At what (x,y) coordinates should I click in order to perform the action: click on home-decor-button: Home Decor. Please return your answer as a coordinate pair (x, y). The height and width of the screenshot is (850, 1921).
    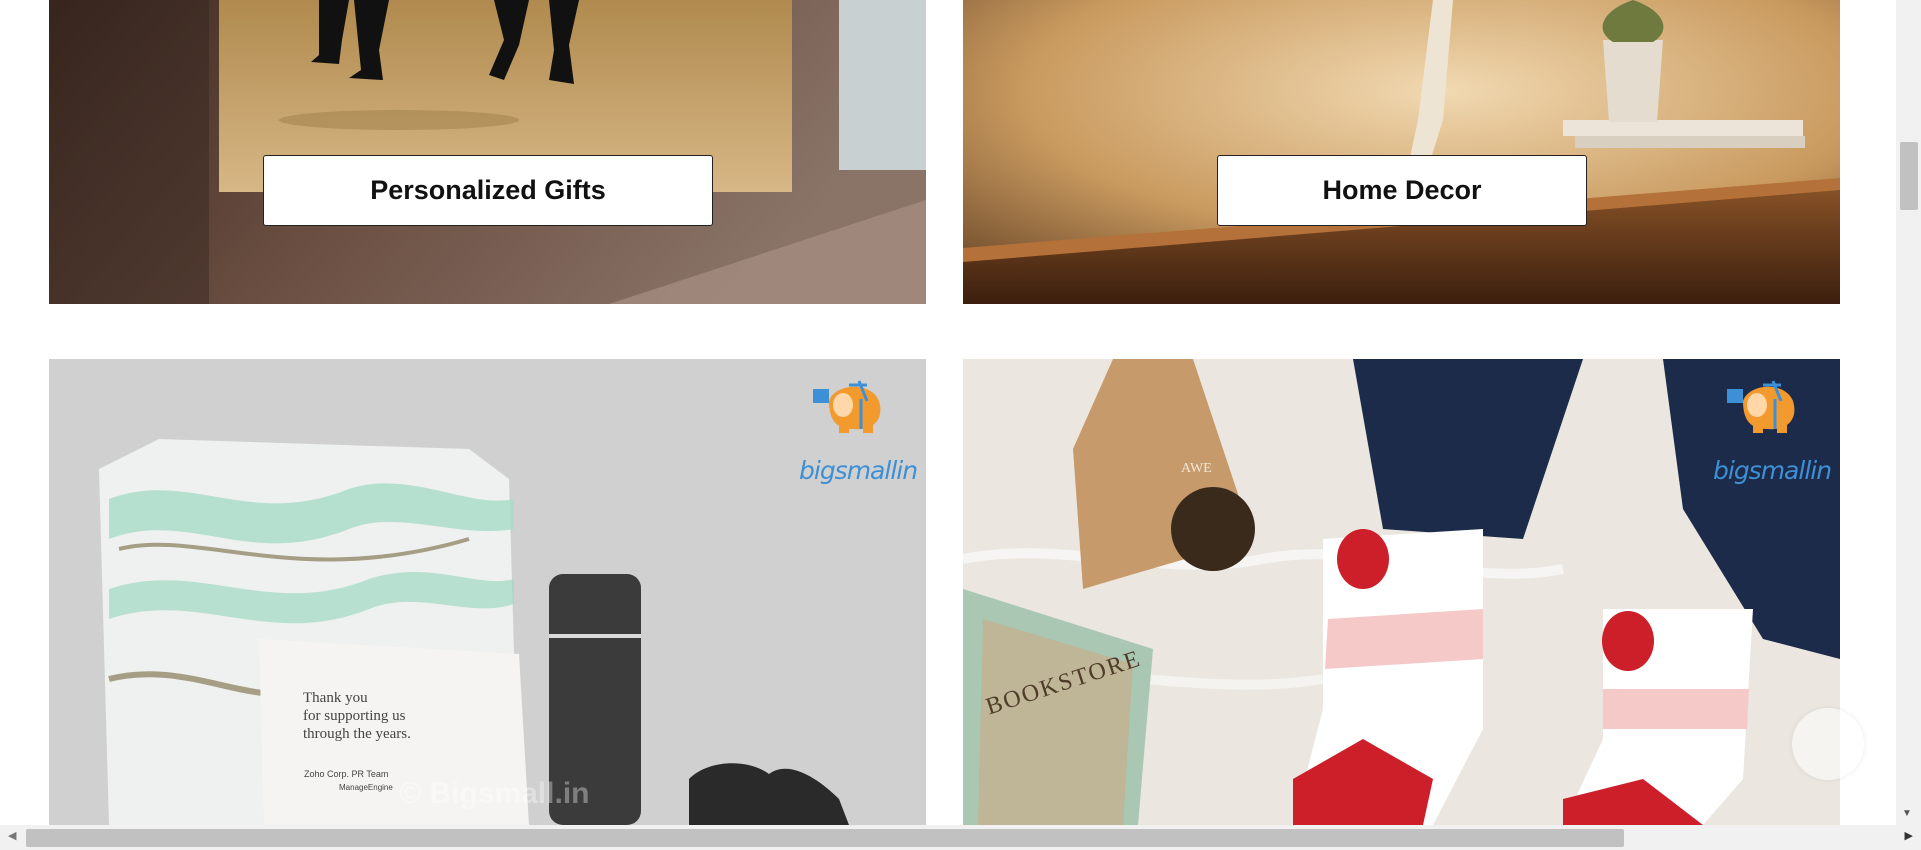
    Looking at the image, I should click on (1402, 190).